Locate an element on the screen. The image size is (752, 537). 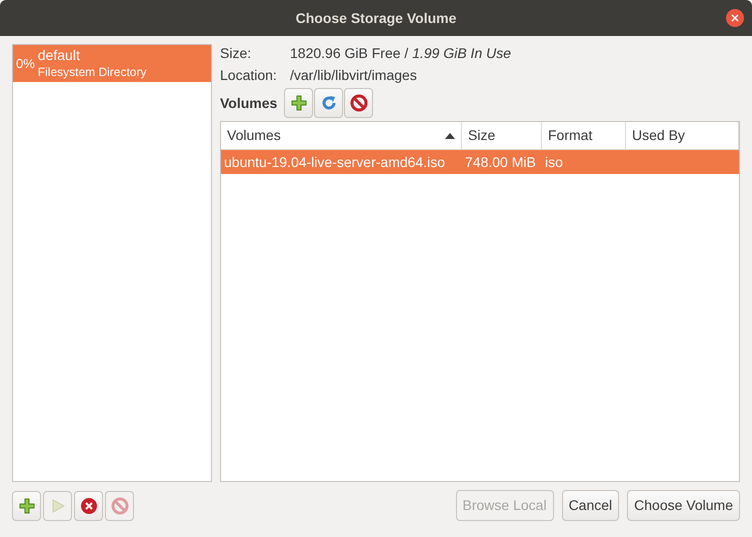
stop-button is located at coordinates (88, 505).